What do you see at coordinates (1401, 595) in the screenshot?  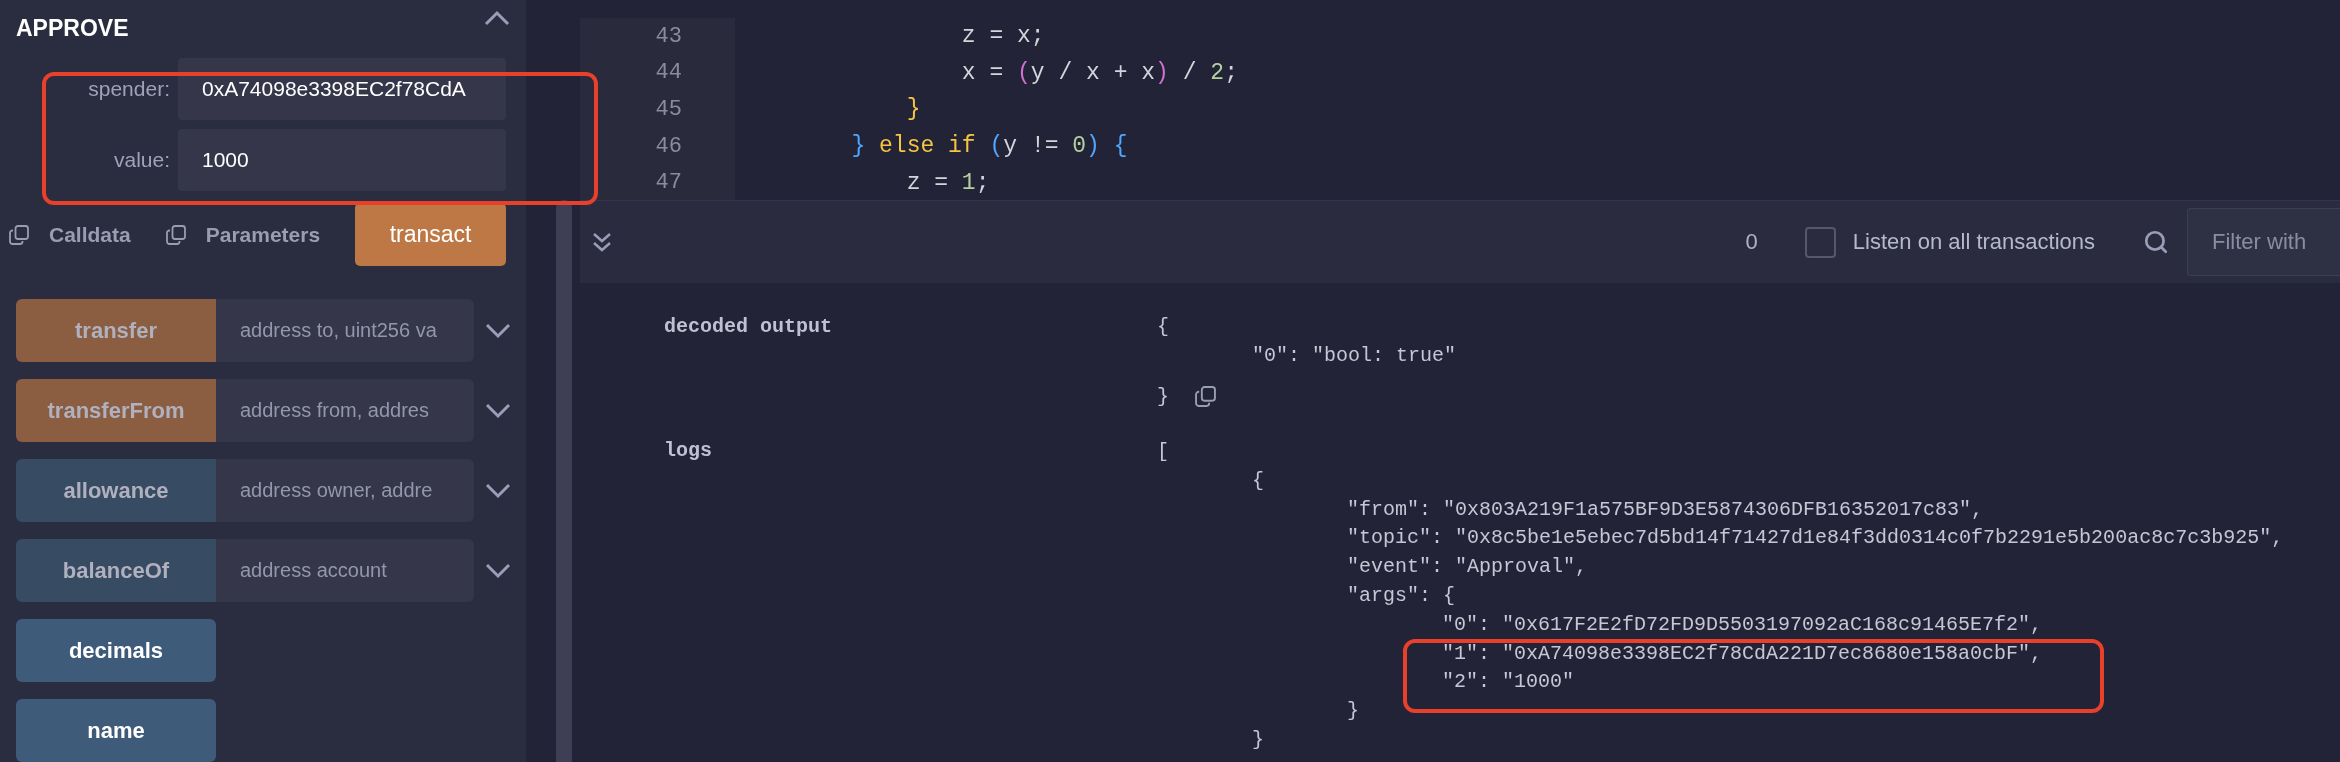 I see `output-line: "args": {` at bounding box center [1401, 595].